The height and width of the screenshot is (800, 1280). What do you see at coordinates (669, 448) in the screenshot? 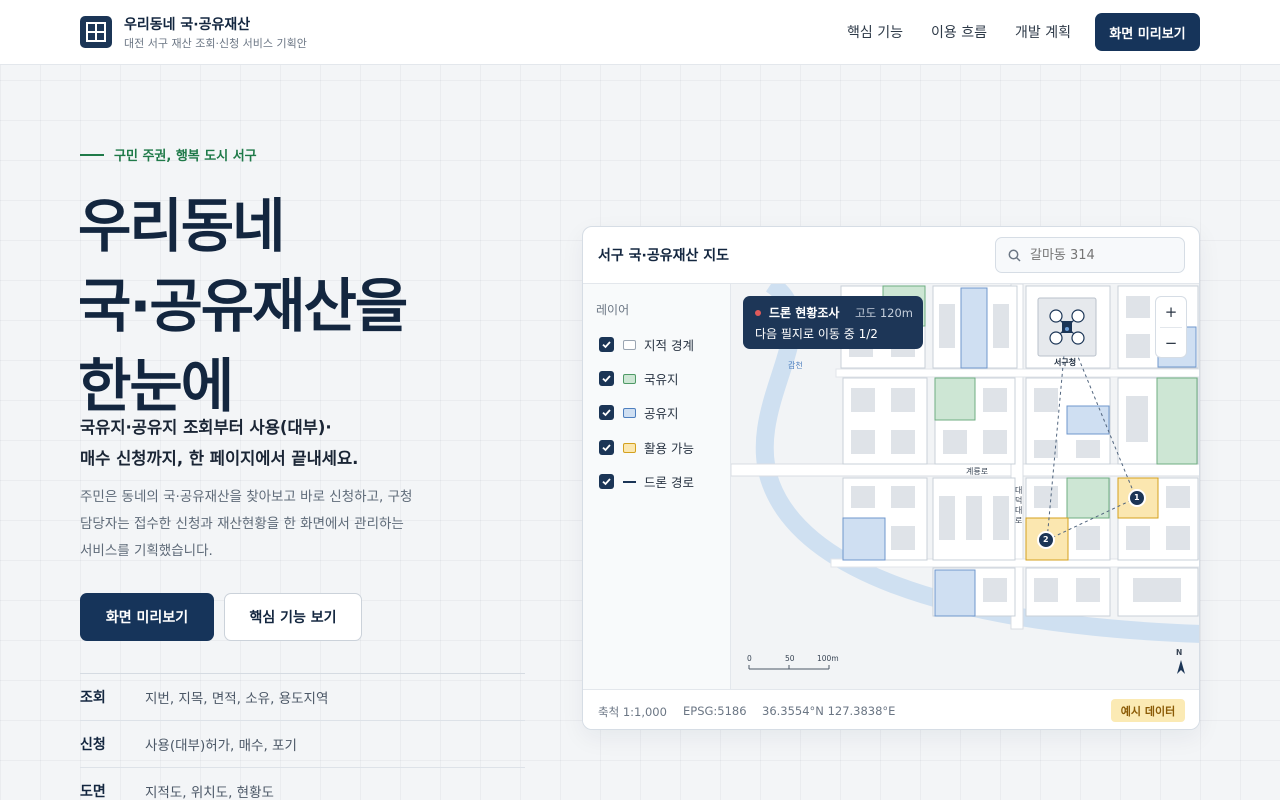
I see `layer-label: 활용 가능` at bounding box center [669, 448].